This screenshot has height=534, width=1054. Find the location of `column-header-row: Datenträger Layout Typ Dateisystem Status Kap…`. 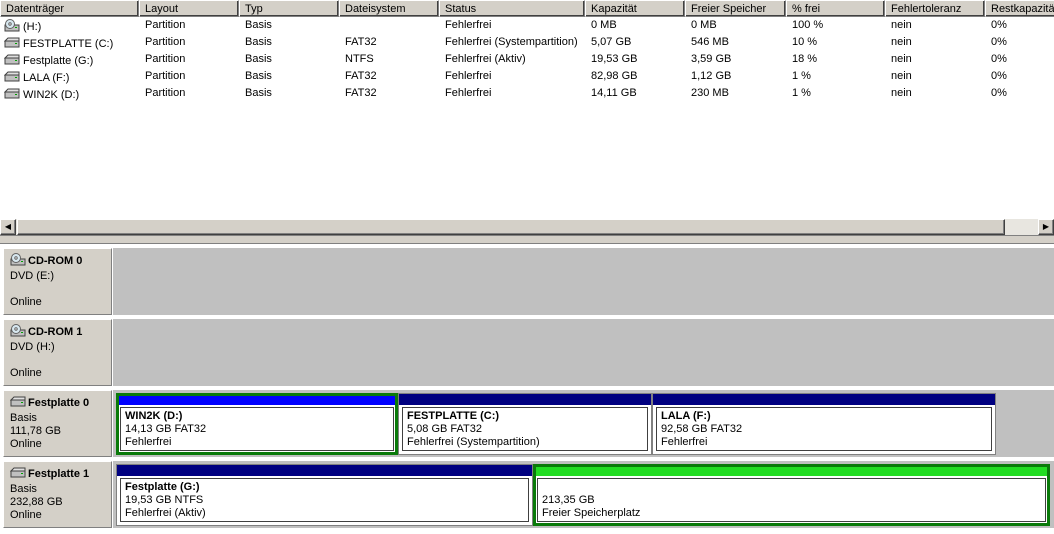

column-header-row: Datenträger Layout Typ Dateisystem Status Kap… is located at coordinates (527, 8).